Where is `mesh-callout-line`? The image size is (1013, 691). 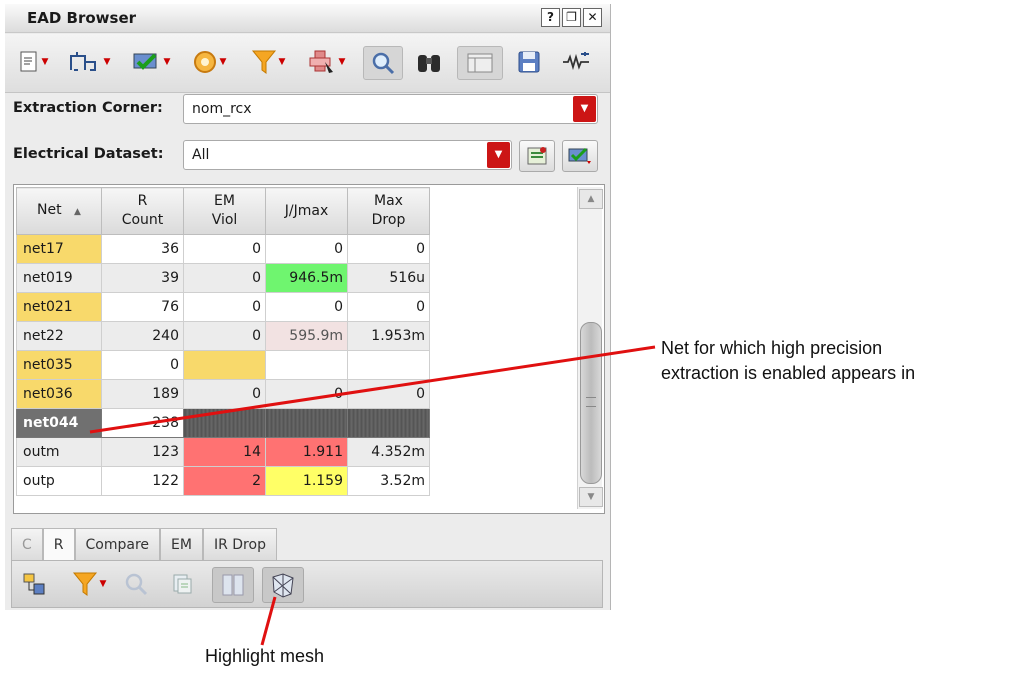
mesh-callout-line is located at coordinates (268, 621).